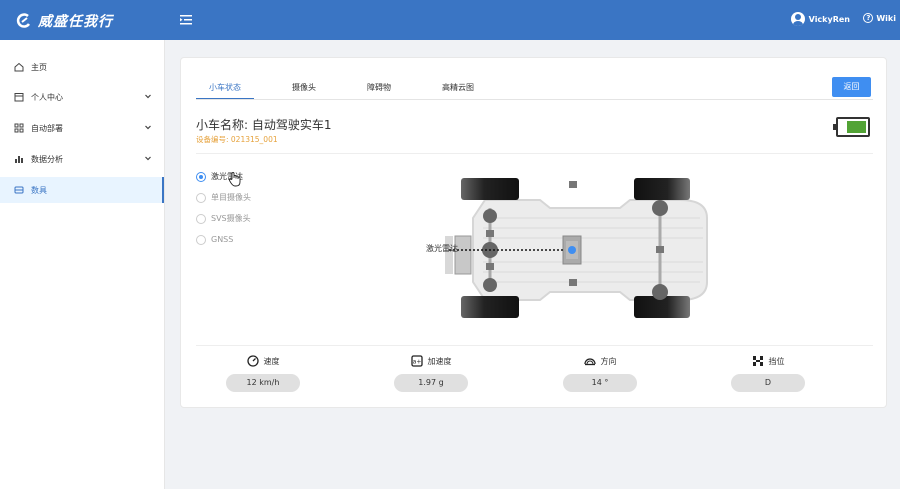 The height and width of the screenshot is (489, 900). I want to click on stat-value: 14 °, so click(600, 383).